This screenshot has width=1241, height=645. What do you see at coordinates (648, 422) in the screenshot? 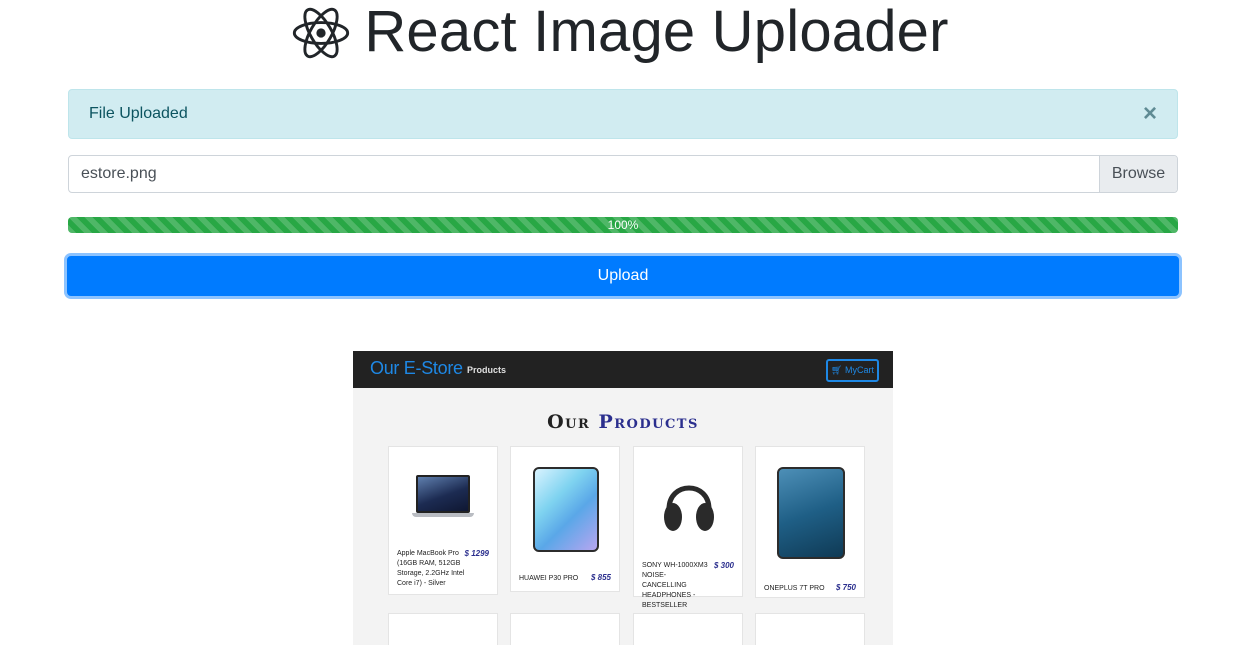
I see `preview-heading-word2: Products` at bounding box center [648, 422].